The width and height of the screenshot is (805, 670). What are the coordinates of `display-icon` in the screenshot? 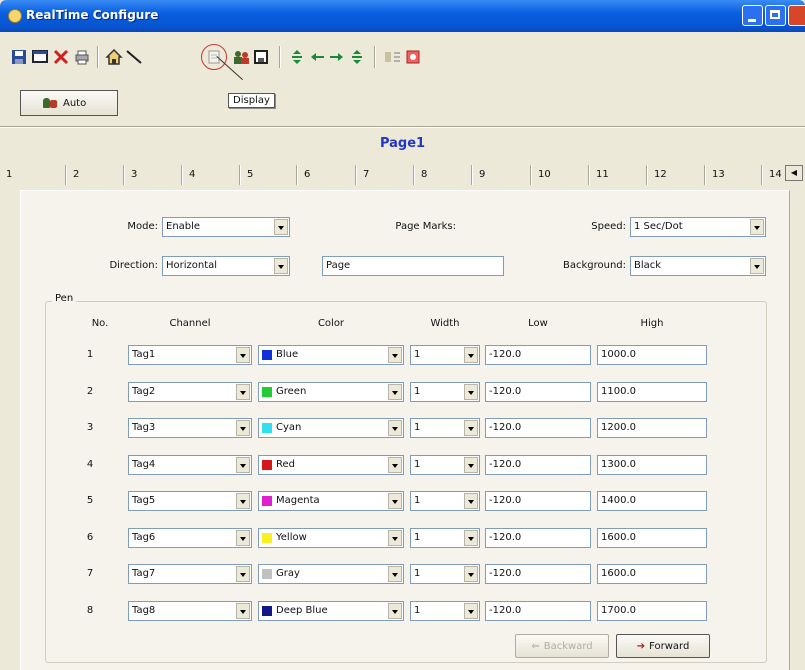 It's located at (214, 57).